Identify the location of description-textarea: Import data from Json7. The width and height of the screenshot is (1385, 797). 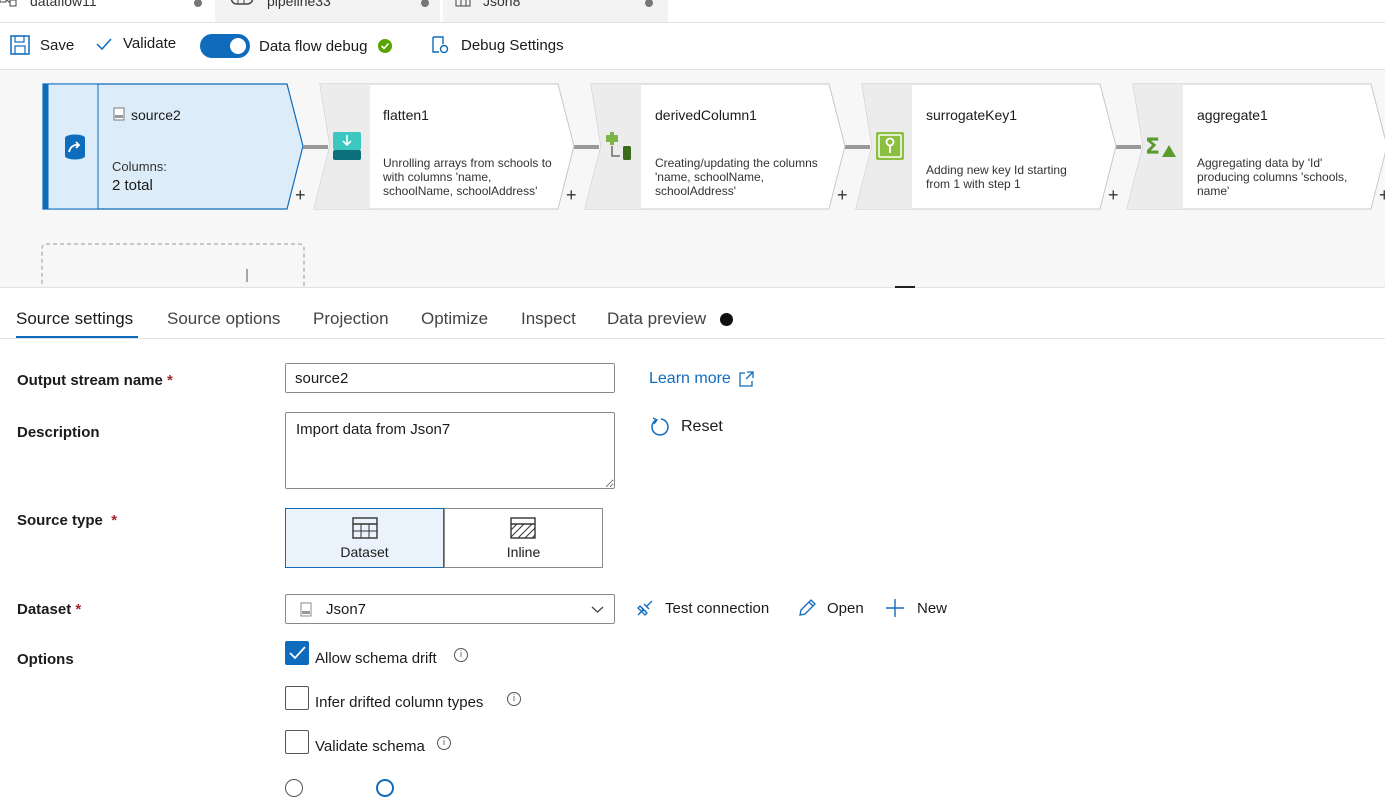
(450, 450).